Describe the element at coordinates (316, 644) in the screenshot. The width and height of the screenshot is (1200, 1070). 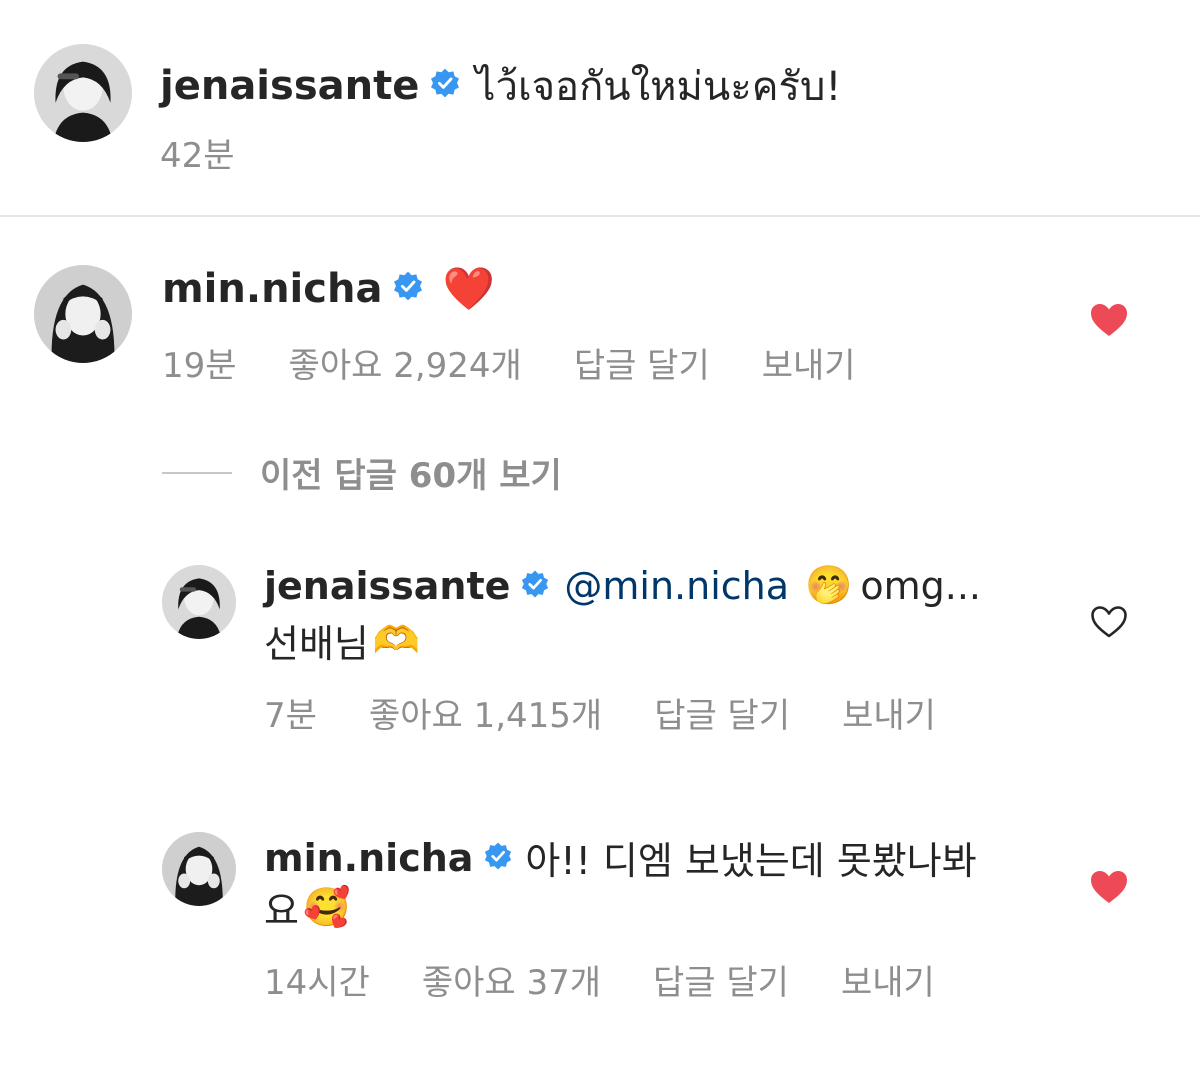
I see `reply1-text-b: 선배님` at that location.